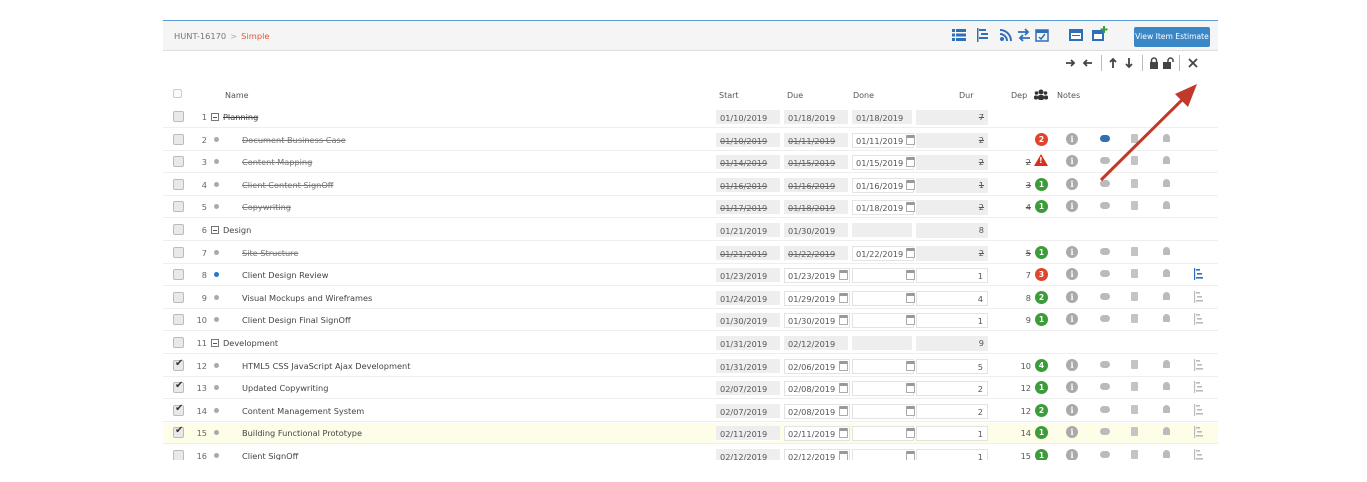 This screenshot has height=482, width=1367. Describe the element at coordinates (952, 411) in the screenshot. I see `duration-input: 2` at that location.